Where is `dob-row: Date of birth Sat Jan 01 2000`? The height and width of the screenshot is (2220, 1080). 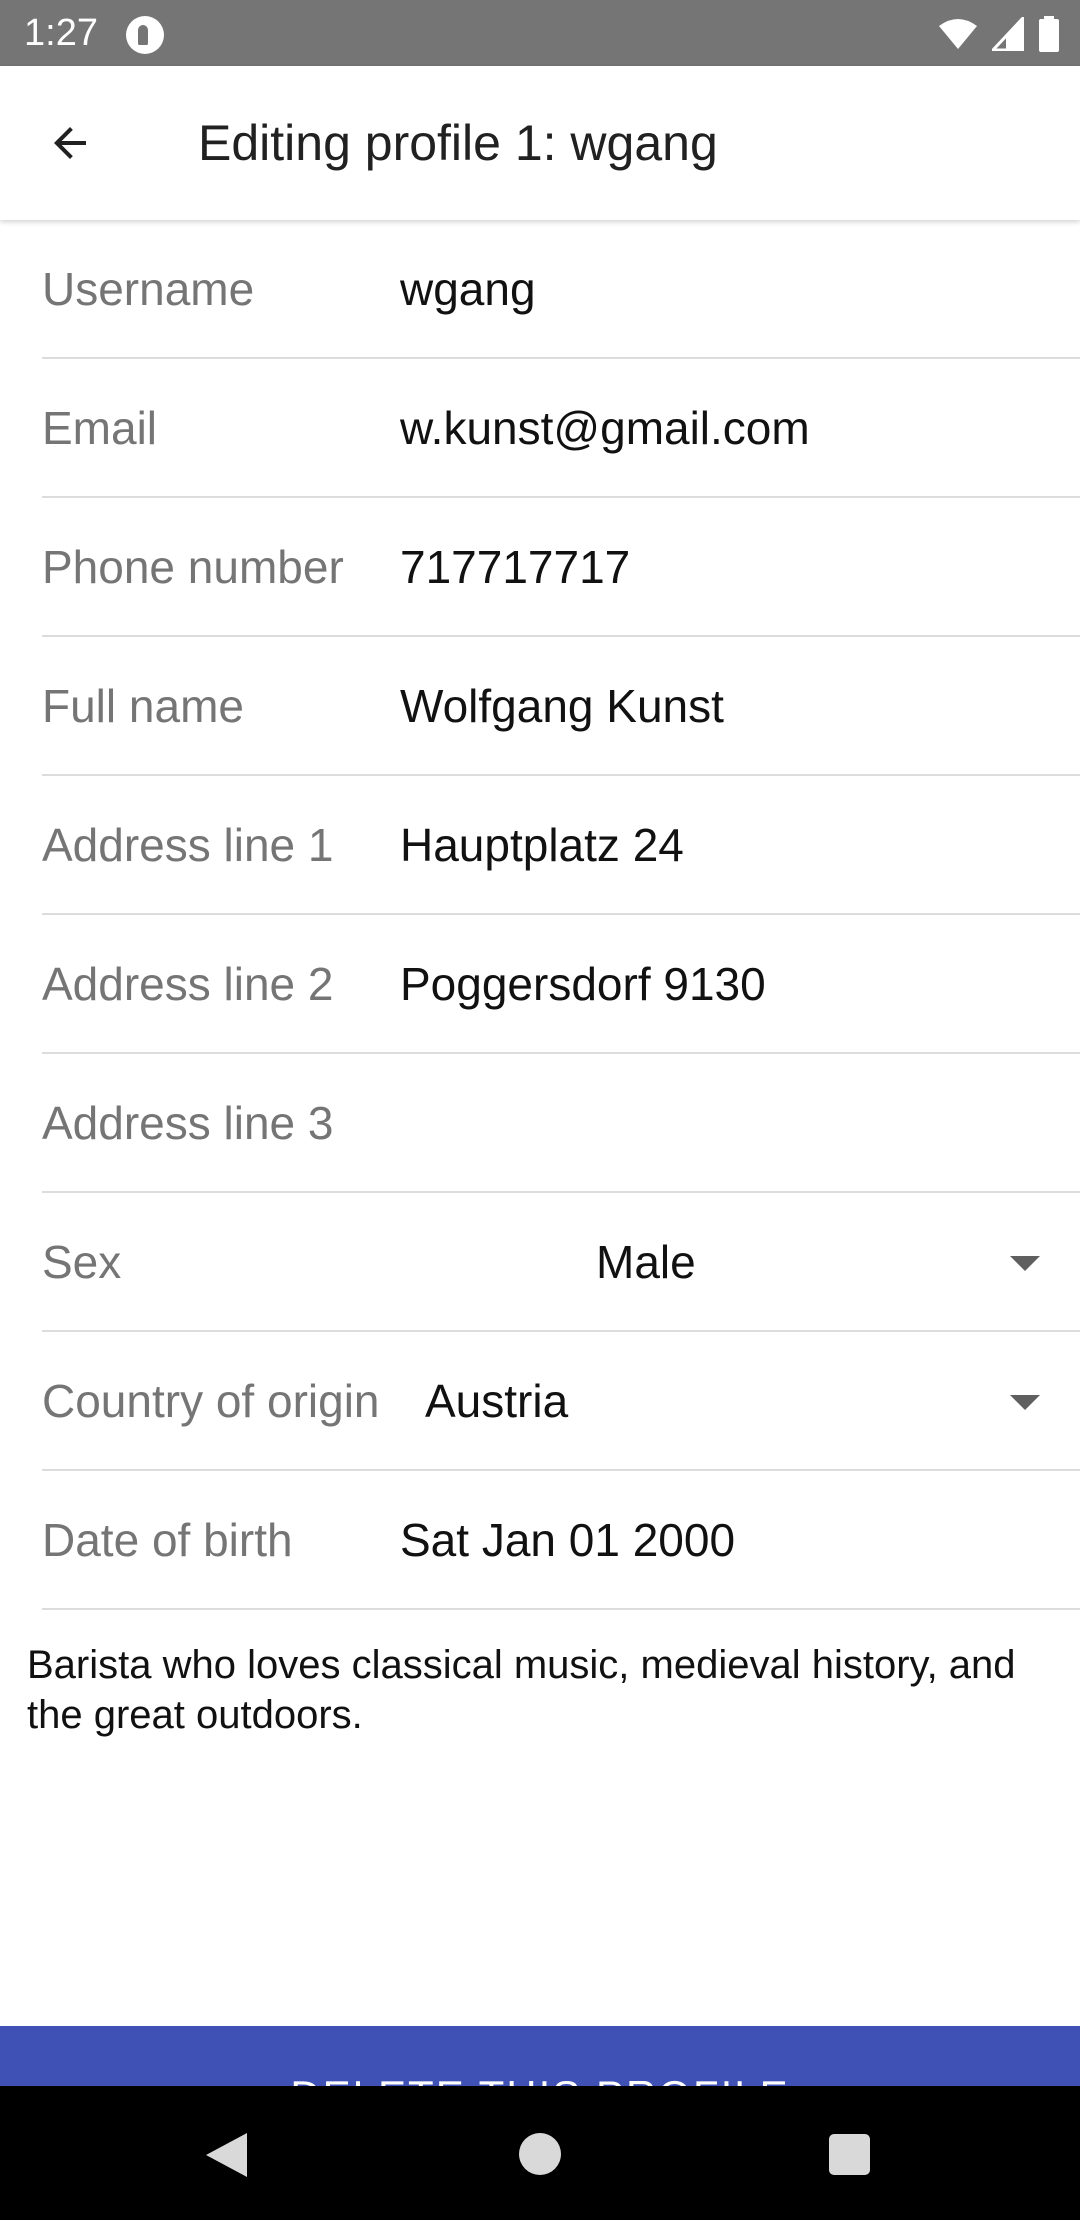
dob-row: Date of birth Sat Jan 01 2000 is located at coordinates (540, 1540).